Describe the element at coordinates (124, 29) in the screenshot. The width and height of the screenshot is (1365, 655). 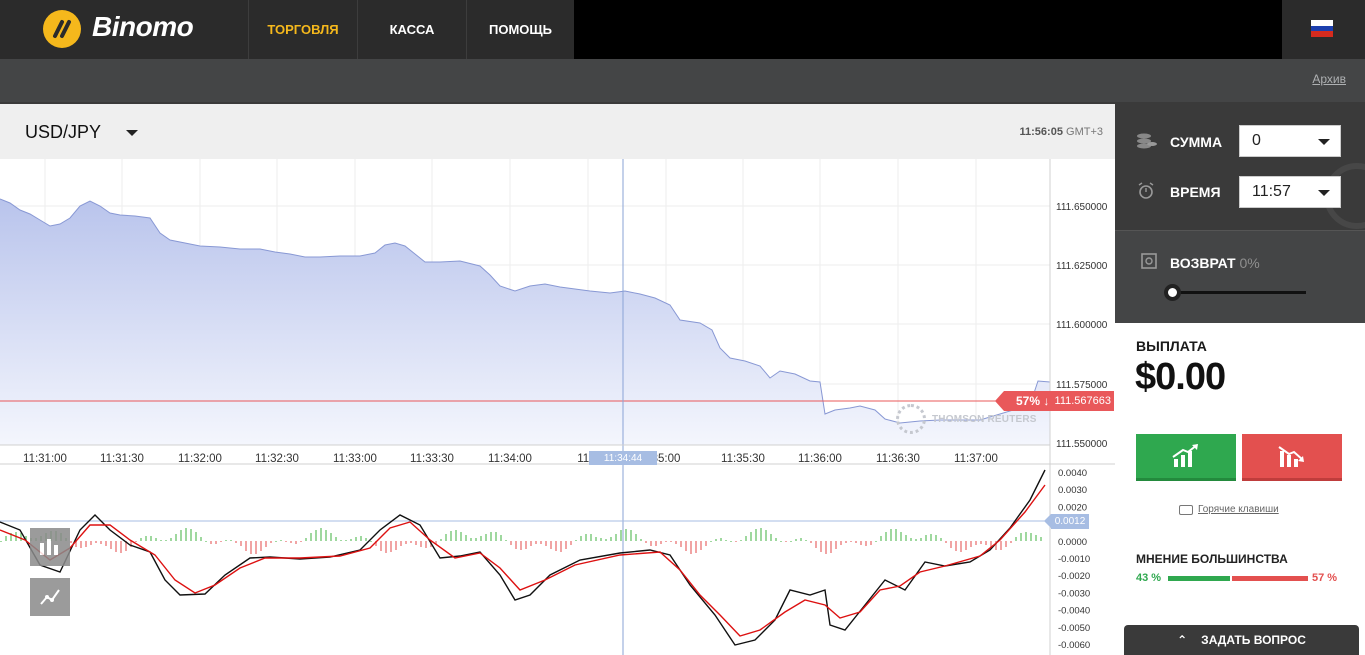
I see `logo: Binomo` at that location.